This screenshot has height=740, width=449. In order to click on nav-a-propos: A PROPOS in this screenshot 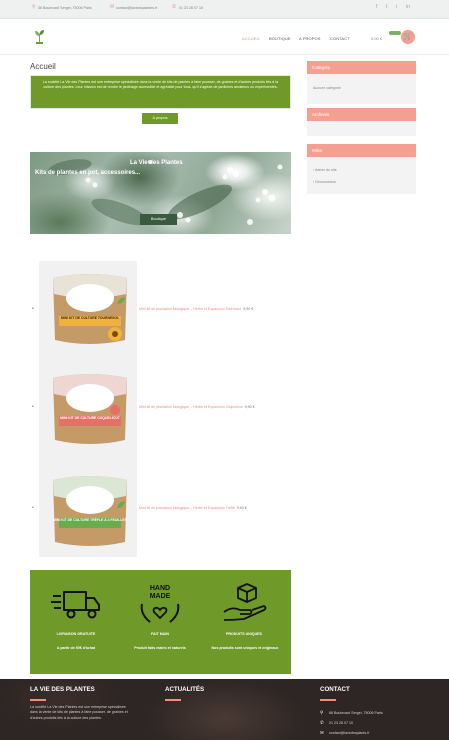, I will do `click(309, 38)`.